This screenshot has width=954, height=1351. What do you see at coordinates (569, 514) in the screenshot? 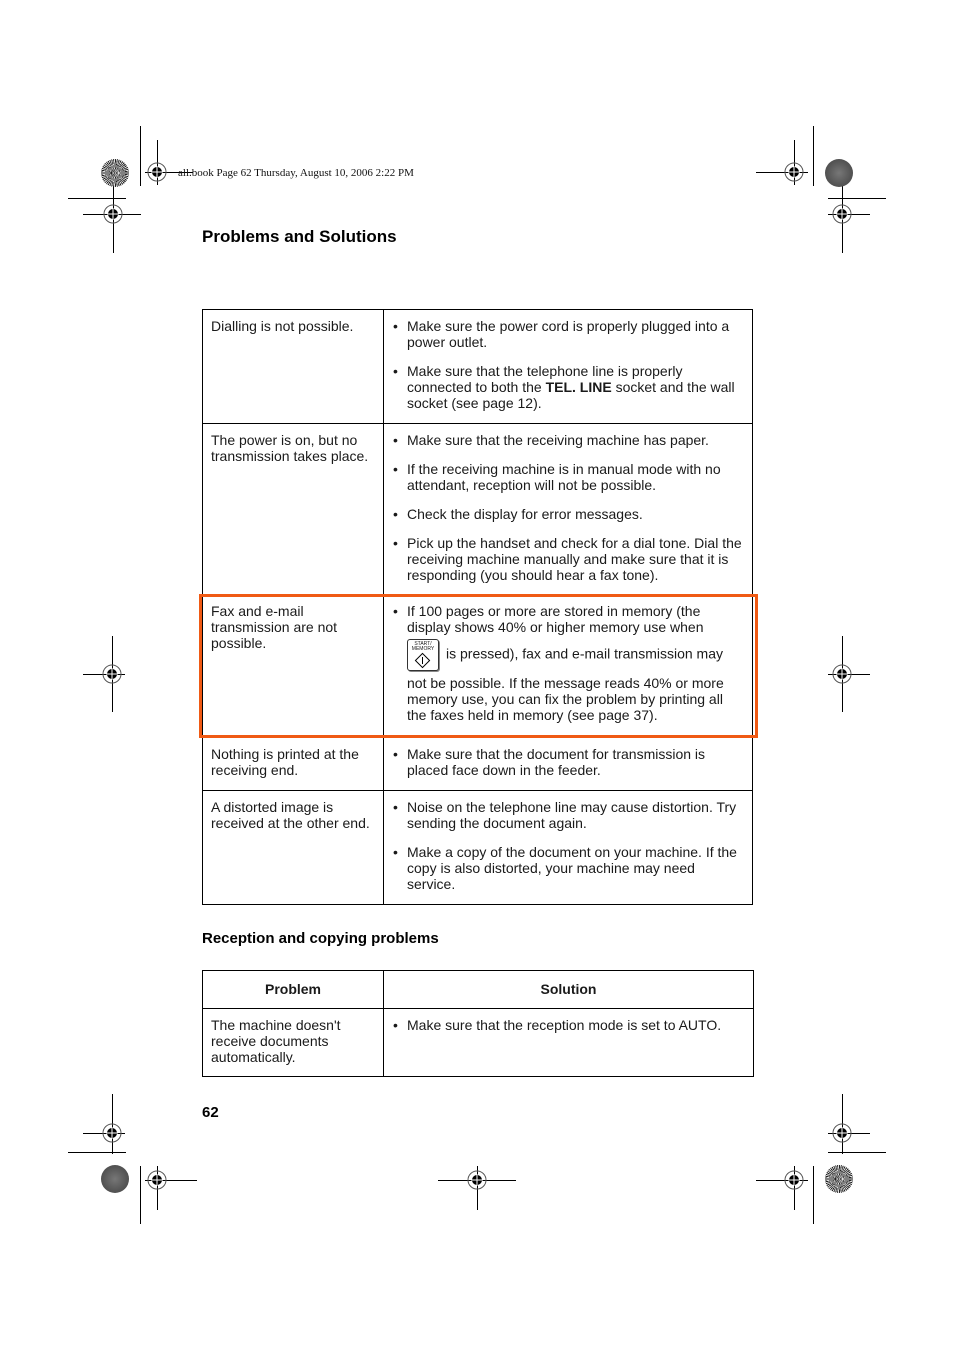
I see `solution-item: Check the display for error messages.` at bounding box center [569, 514].